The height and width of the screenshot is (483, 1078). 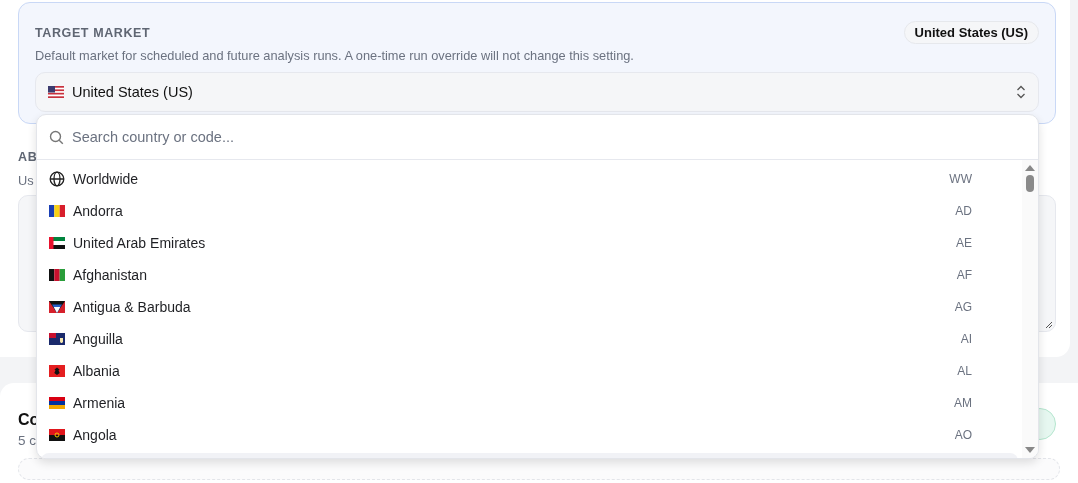 I want to click on current-market-badge: United States (US), so click(x=971, y=32).